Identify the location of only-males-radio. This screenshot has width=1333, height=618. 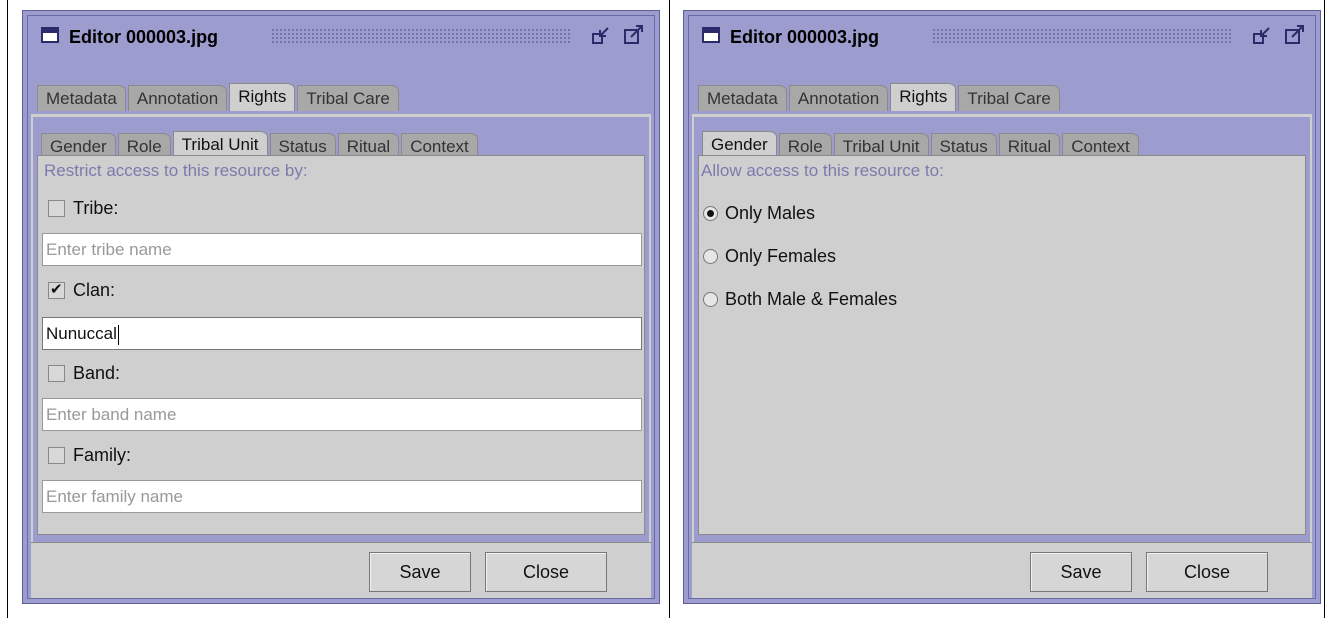
(710, 213).